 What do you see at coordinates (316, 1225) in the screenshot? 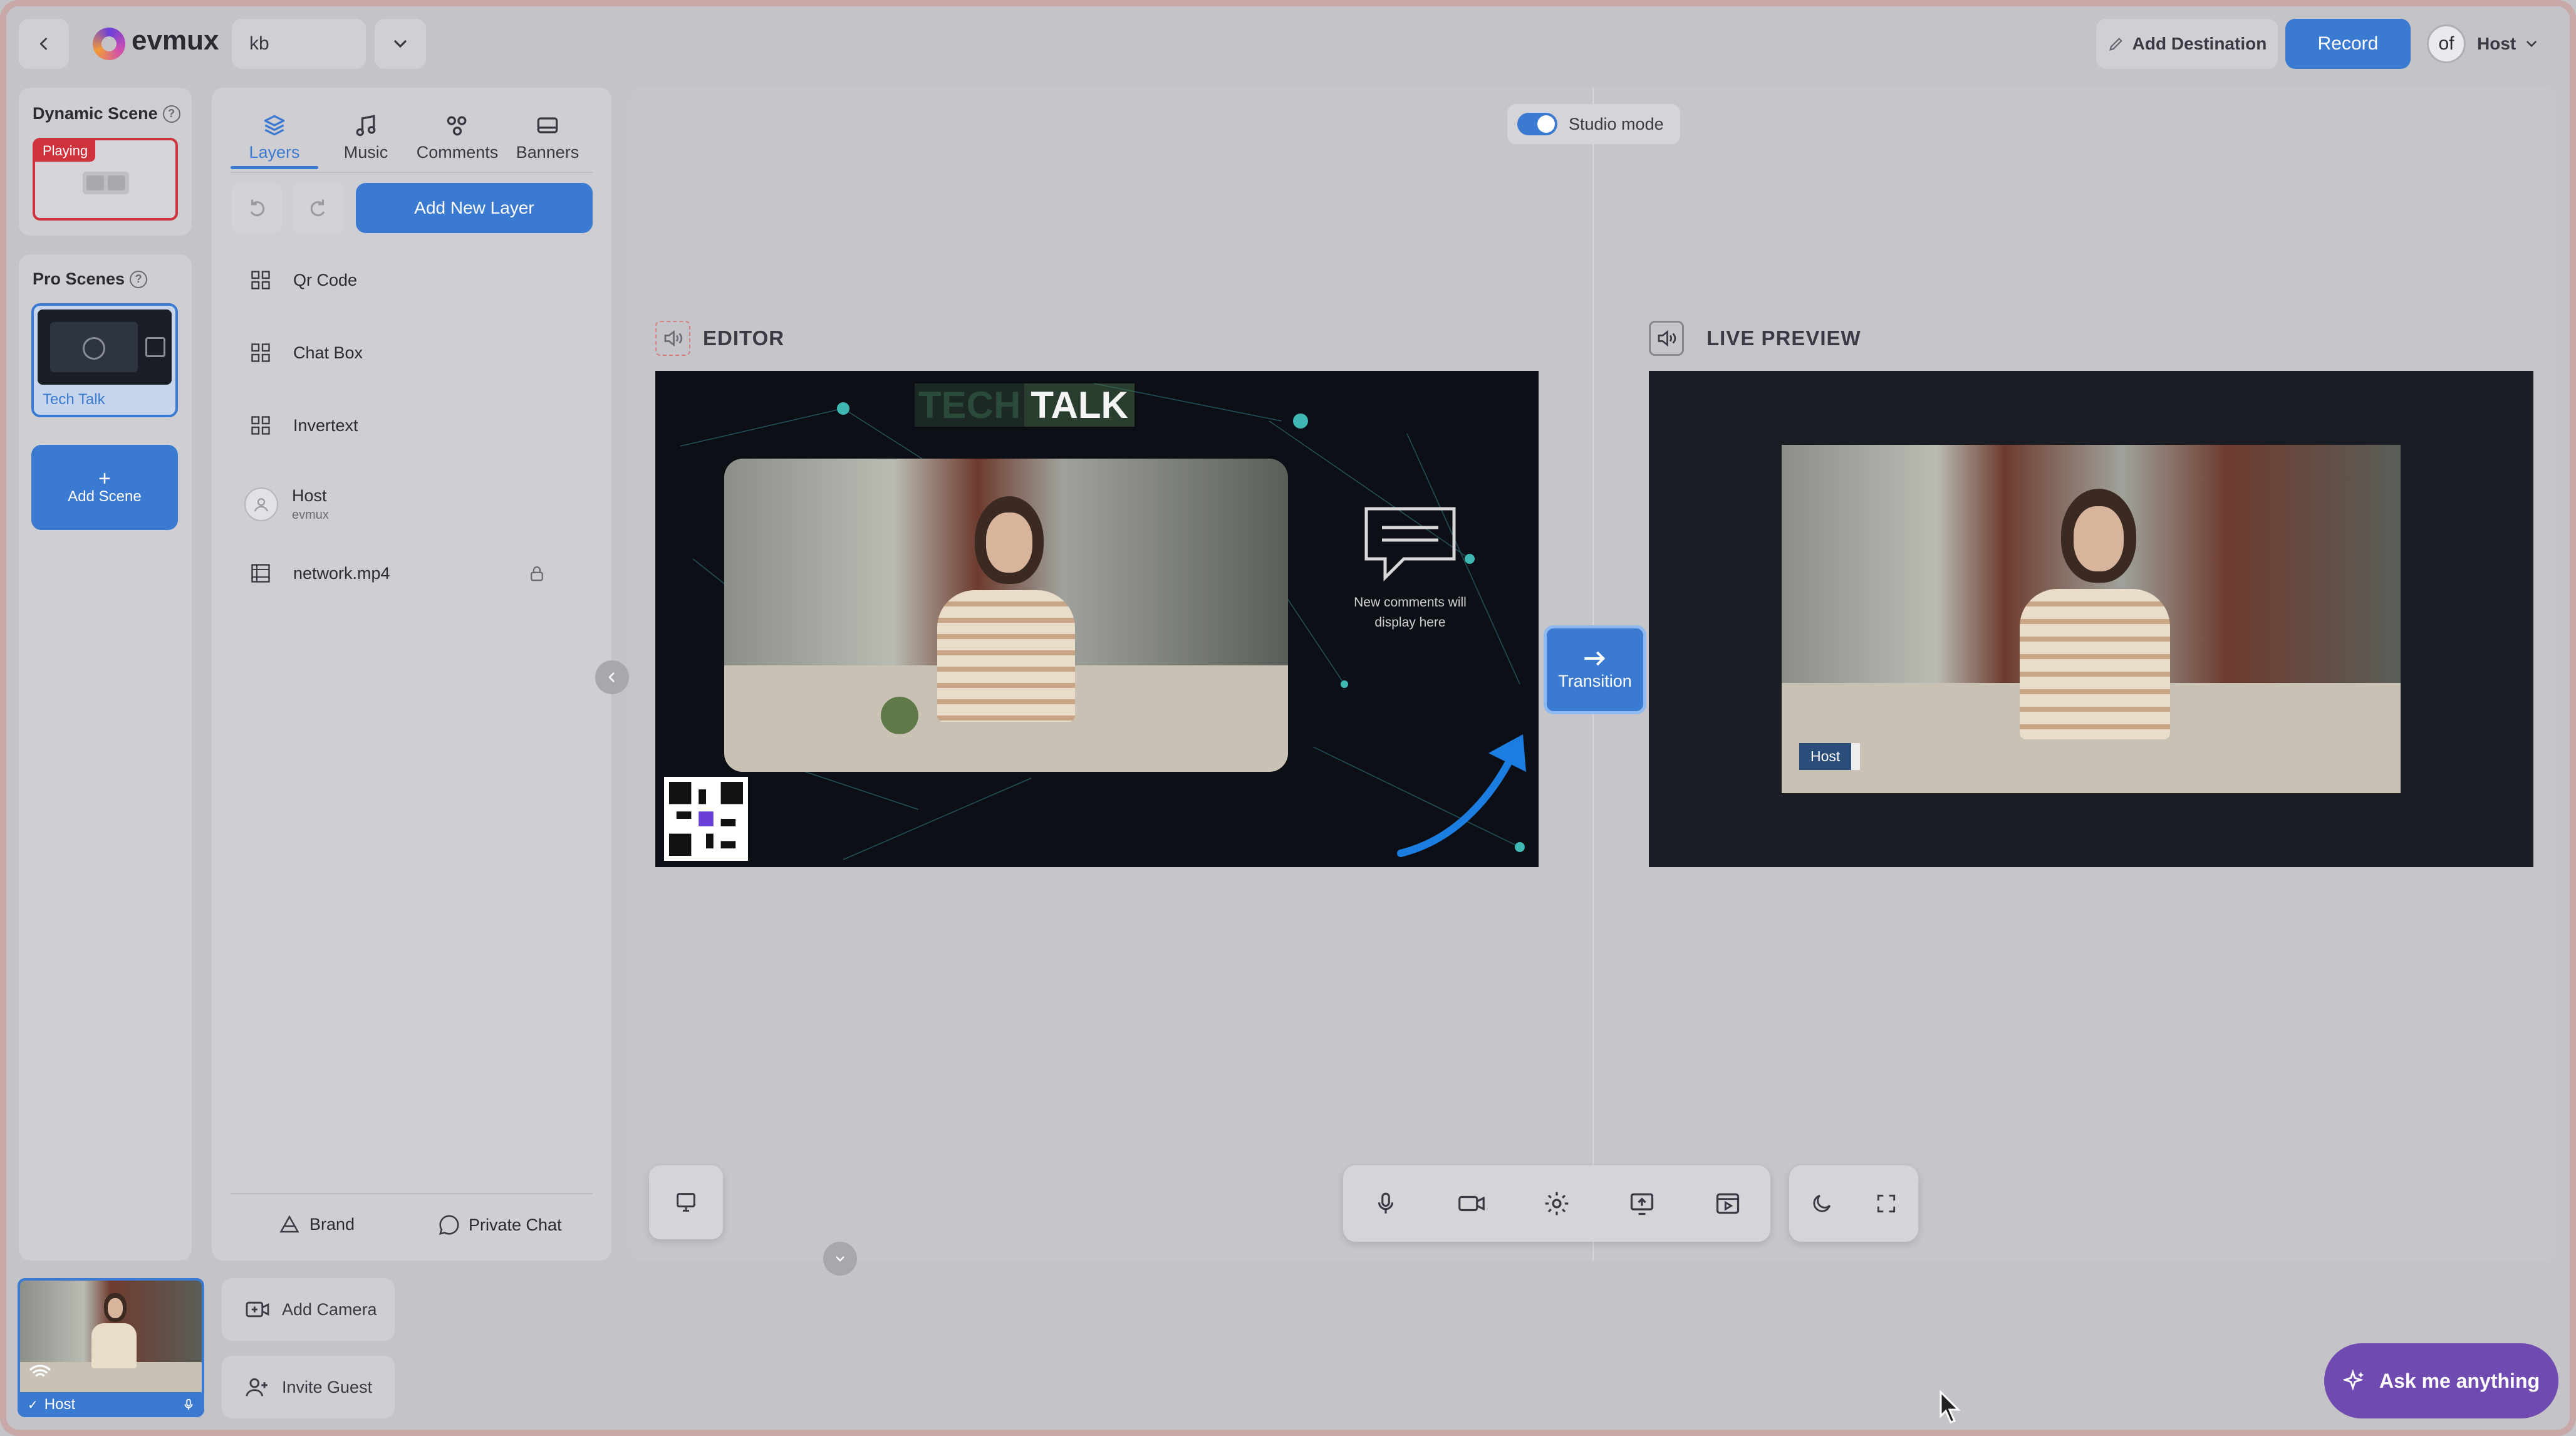
I see `brand-button: Brand` at bounding box center [316, 1225].